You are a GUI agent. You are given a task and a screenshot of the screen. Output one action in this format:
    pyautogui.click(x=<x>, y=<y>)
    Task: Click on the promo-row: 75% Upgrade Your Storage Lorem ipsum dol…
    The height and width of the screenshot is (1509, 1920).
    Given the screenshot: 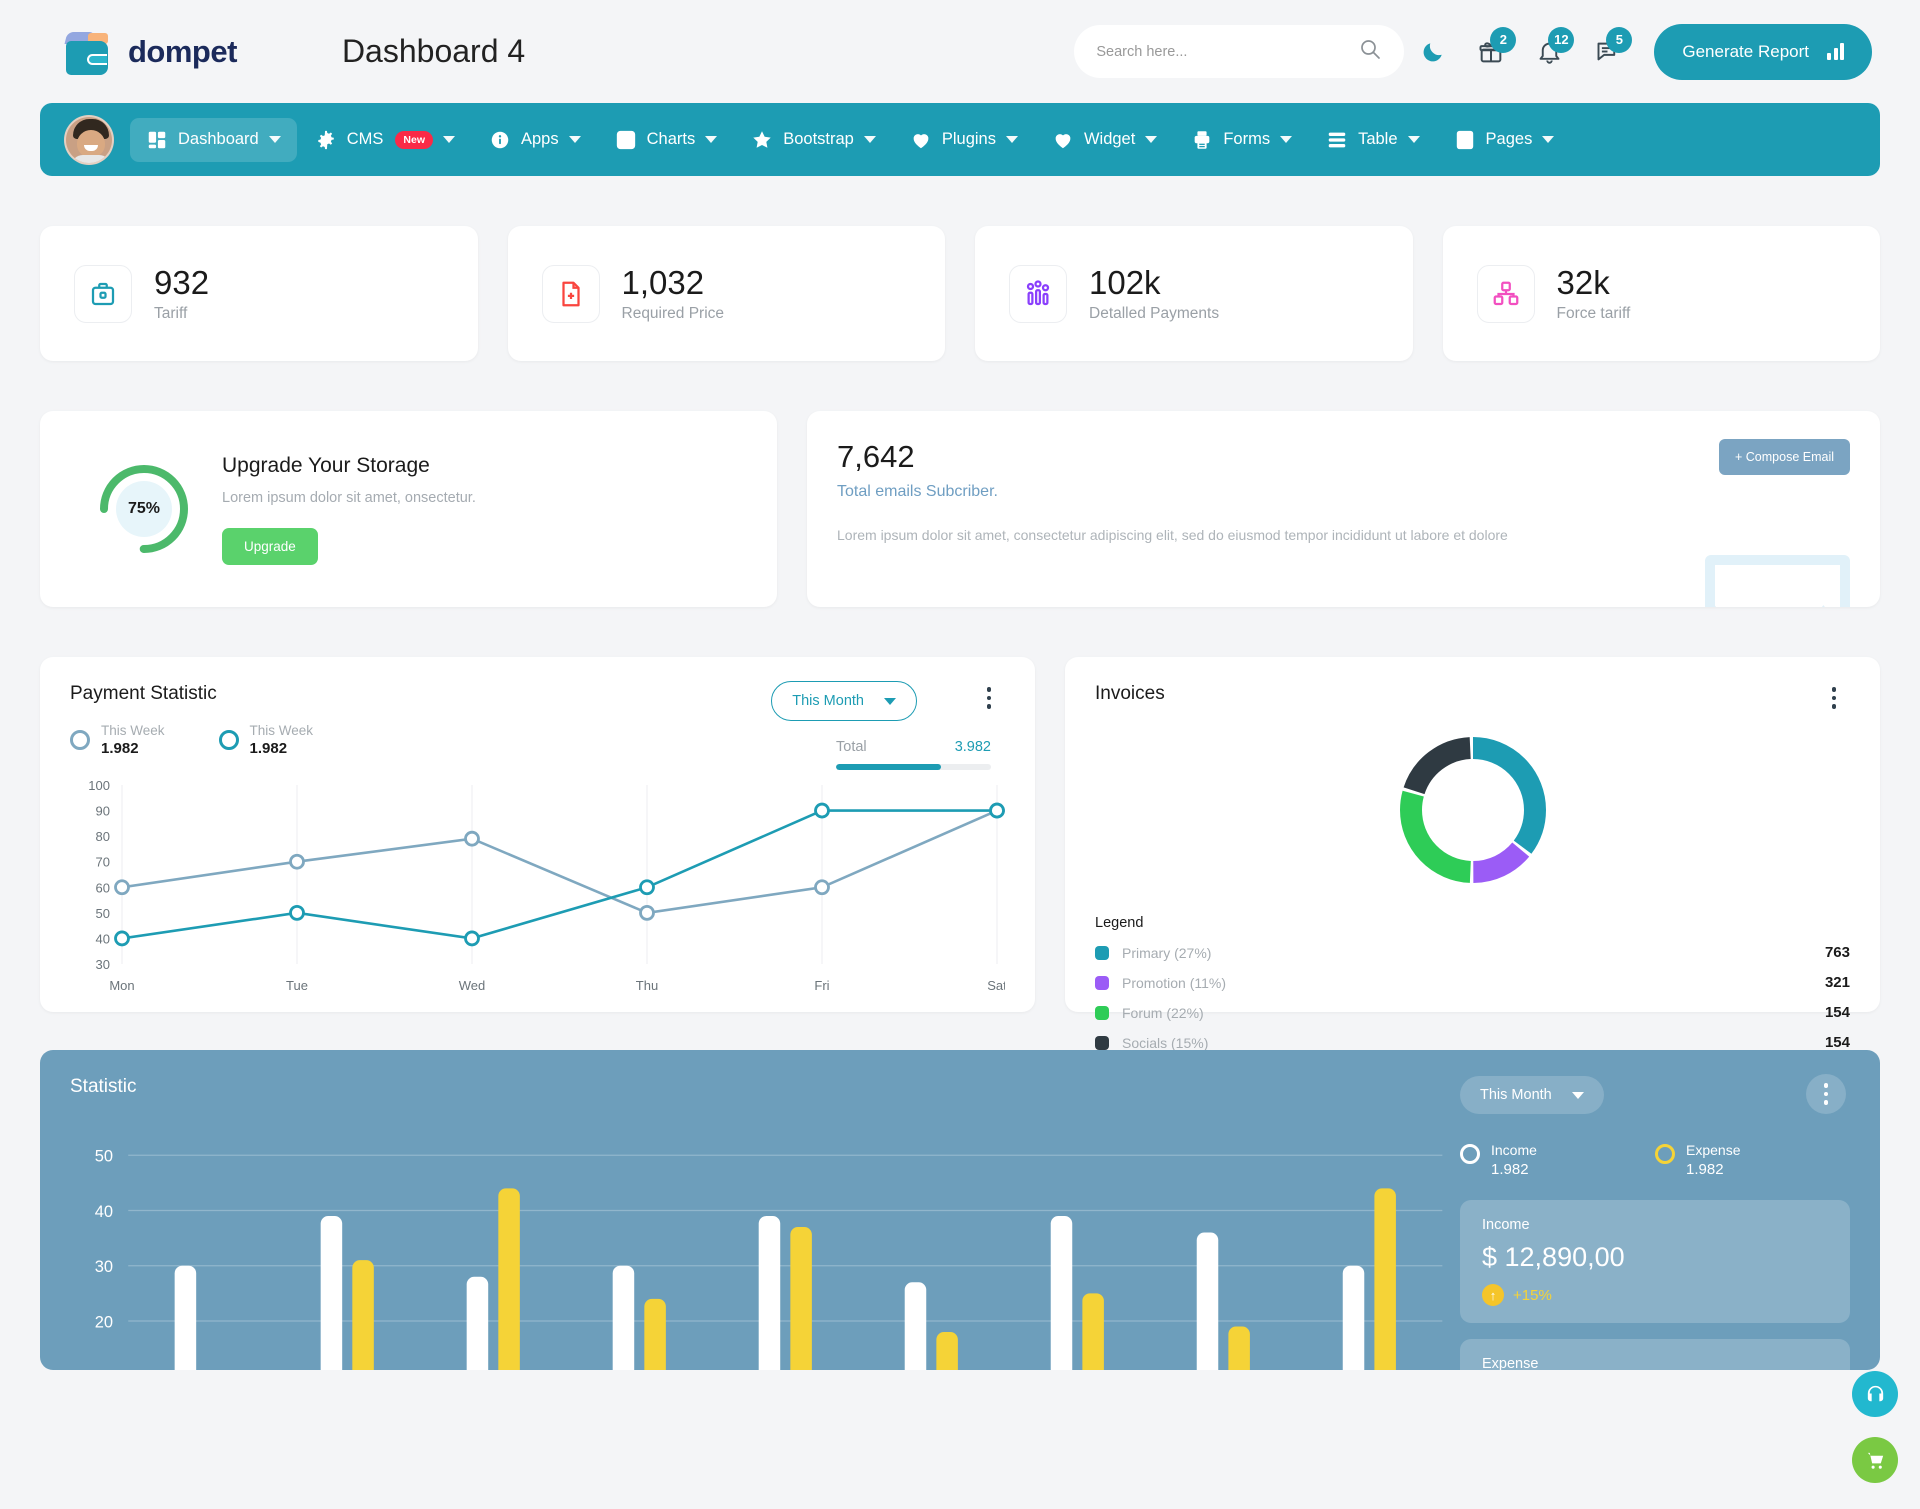 What is the action you would take?
    pyautogui.click(x=960, y=509)
    